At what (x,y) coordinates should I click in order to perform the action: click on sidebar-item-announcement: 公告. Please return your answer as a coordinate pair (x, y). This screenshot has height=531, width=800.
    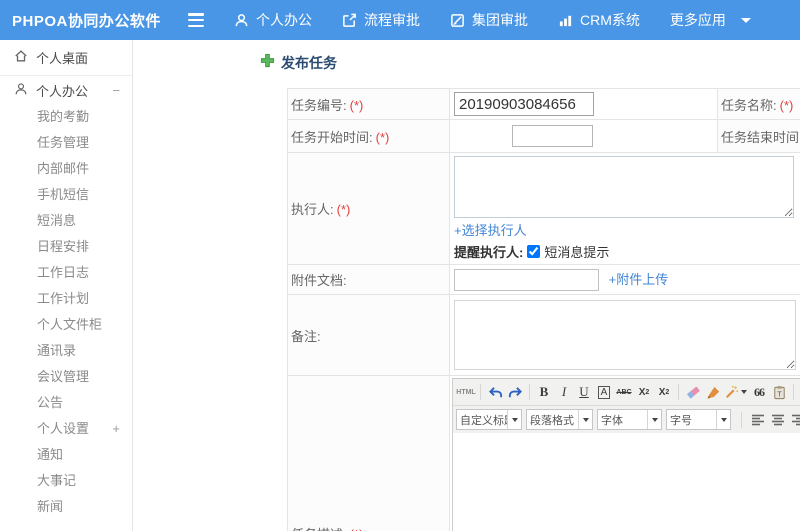
    Looking at the image, I should click on (66, 403).